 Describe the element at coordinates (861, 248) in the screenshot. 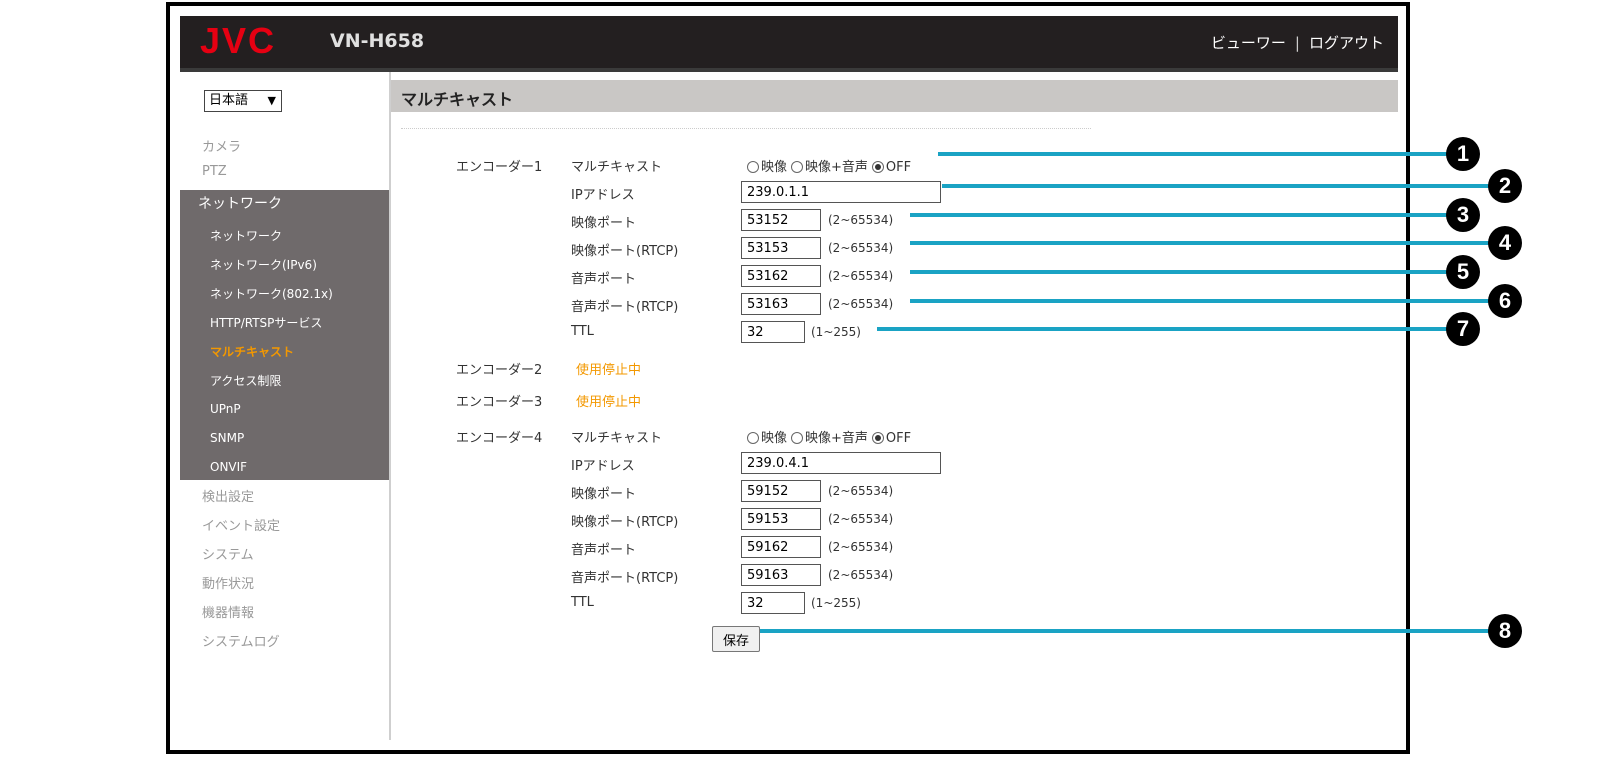

I see `enc1-video-rtcp-range: (2~65534)` at that location.